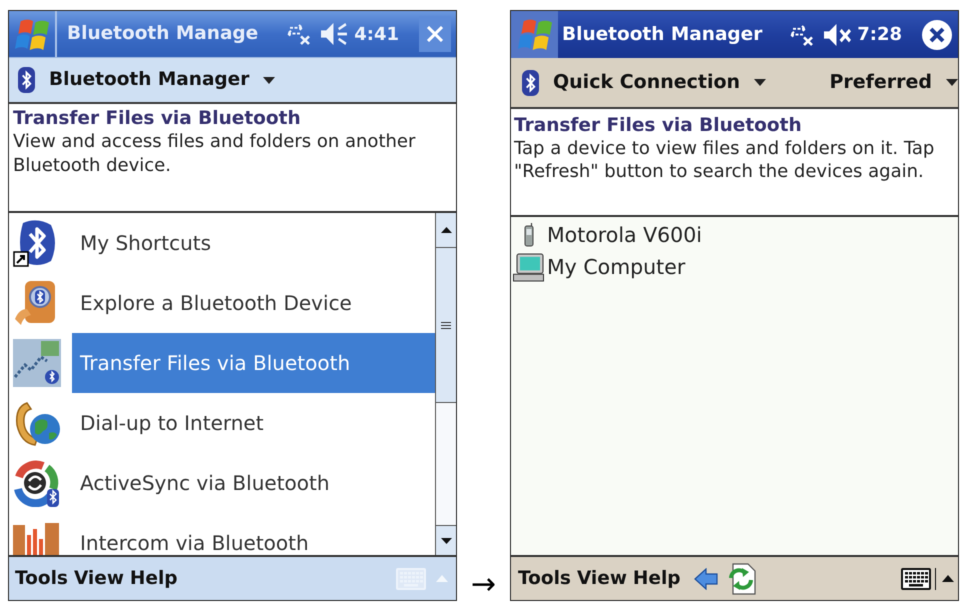 The image size is (962, 604). What do you see at coordinates (624, 235) in the screenshot?
I see `list-item: Motorola V600i` at bounding box center [624, 235].